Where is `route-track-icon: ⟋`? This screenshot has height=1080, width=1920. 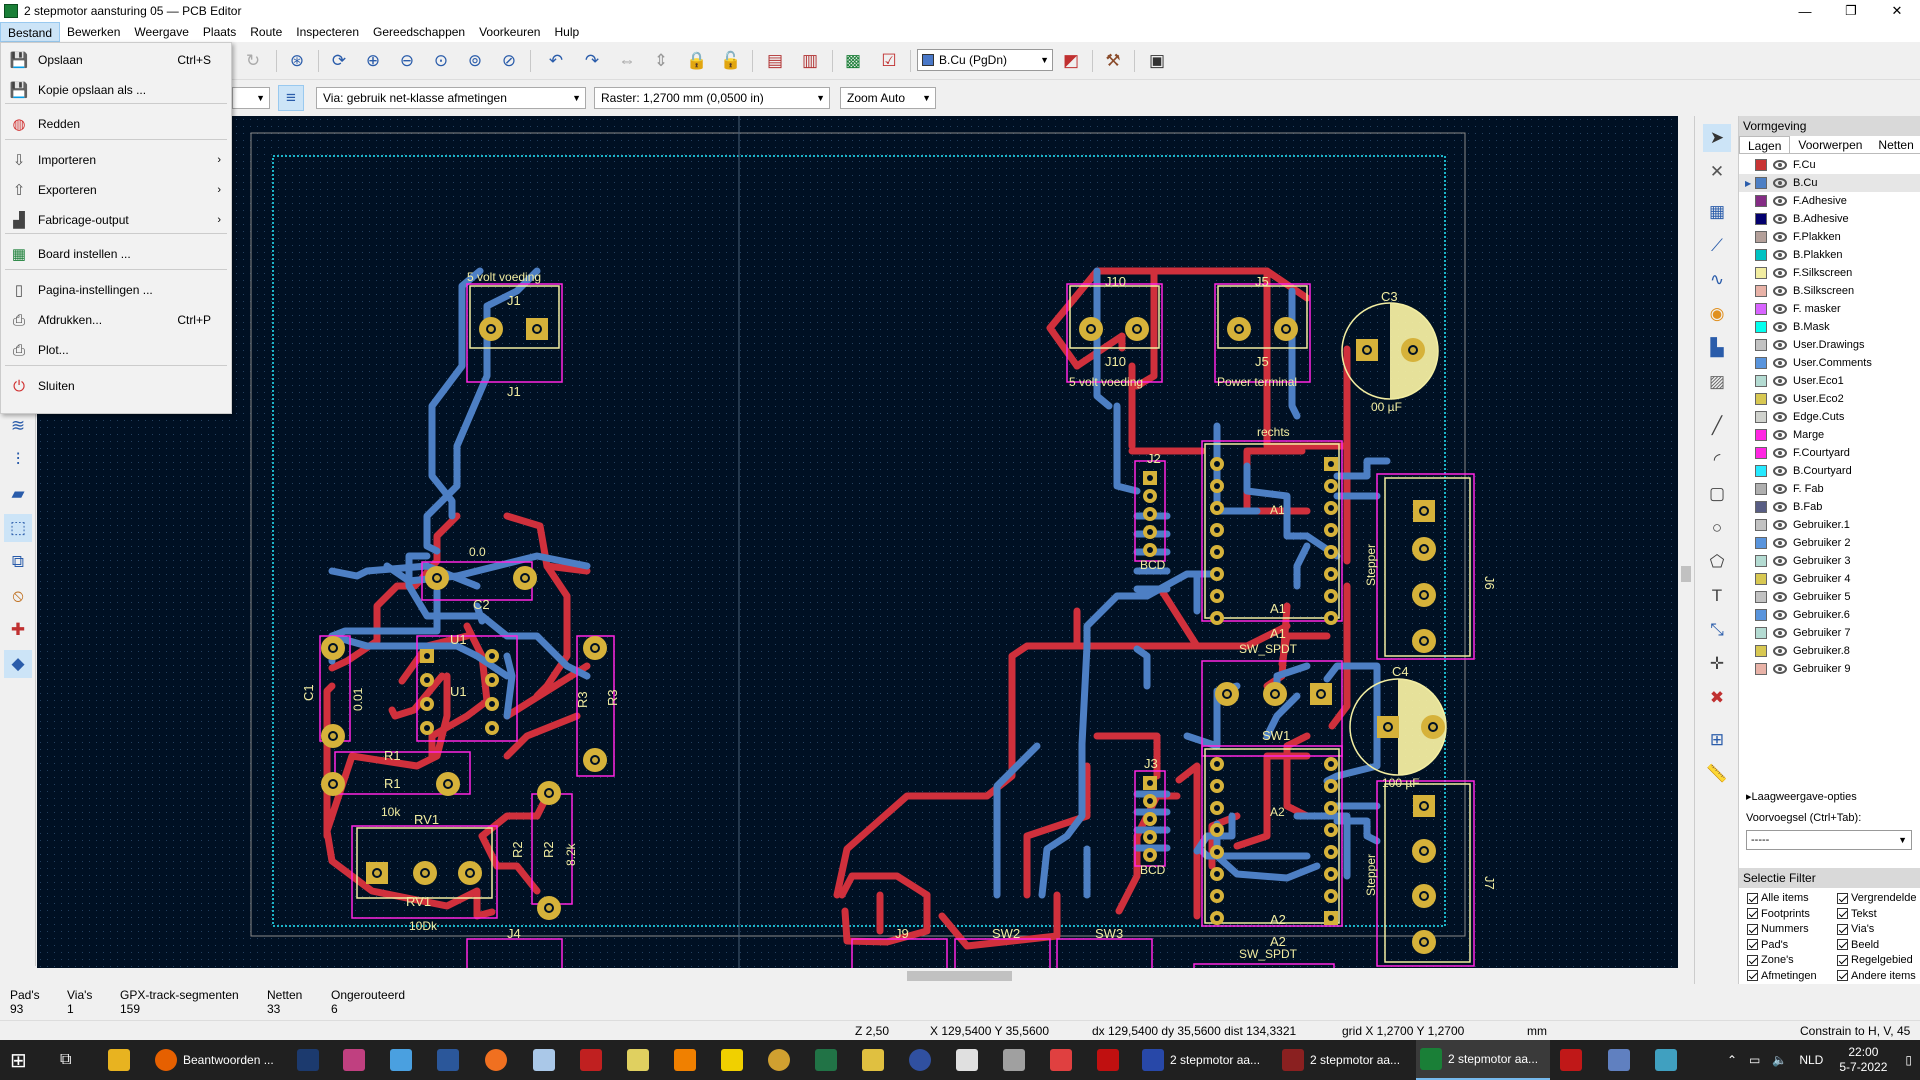 route-track-icon: ⟋ is located at coordinates (1717, 246).